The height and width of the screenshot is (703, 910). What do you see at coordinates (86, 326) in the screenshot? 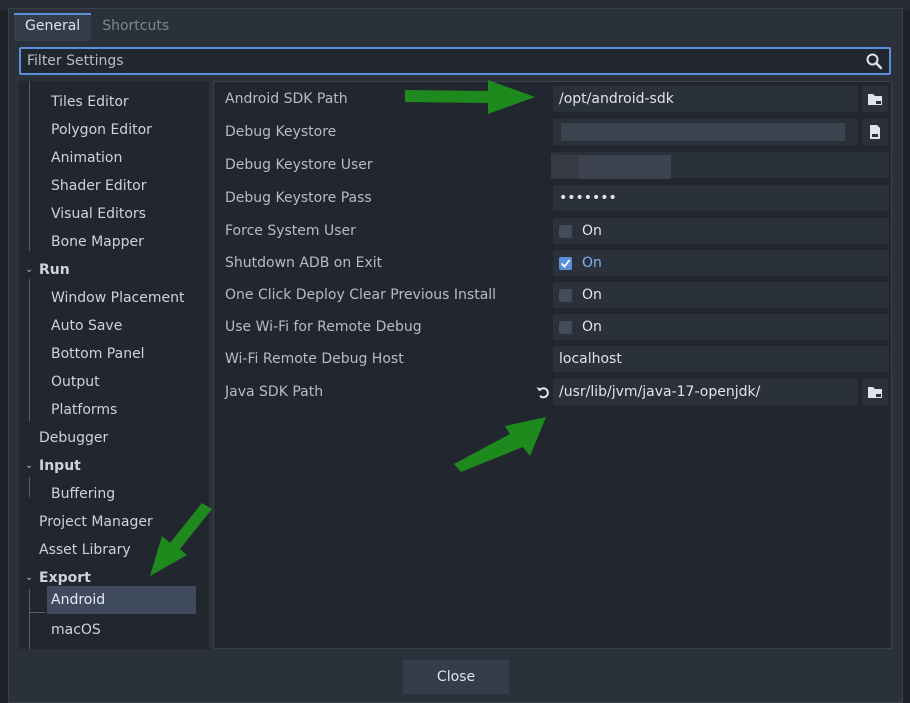
I see `tree-item-auto-save: Auto Save` at bounding box center [86, 326].